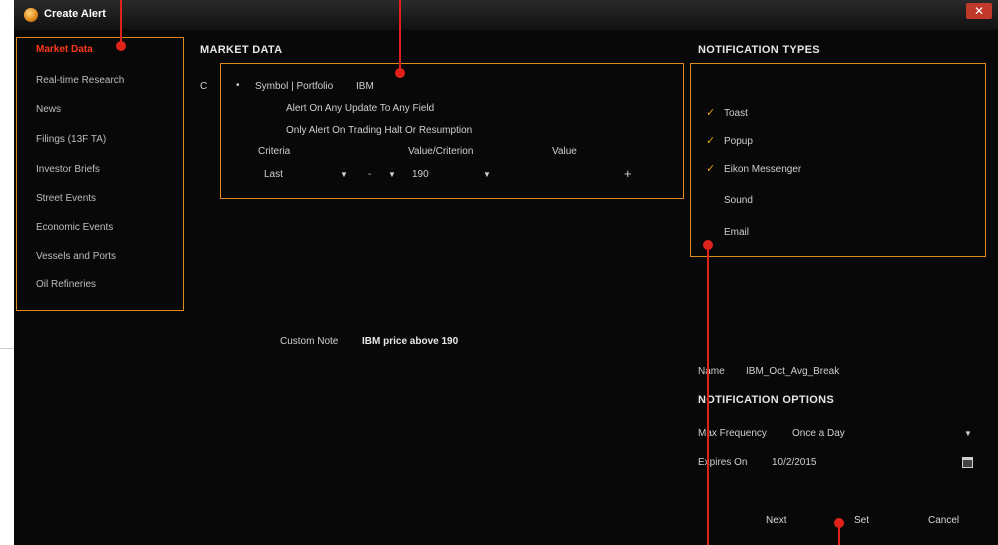 Image resolution: width=998 pixels, height=545 pixels. Describe the element at coordinates (943, 520) in the screenshot. I see `cancel-button: Cancel` at that location.